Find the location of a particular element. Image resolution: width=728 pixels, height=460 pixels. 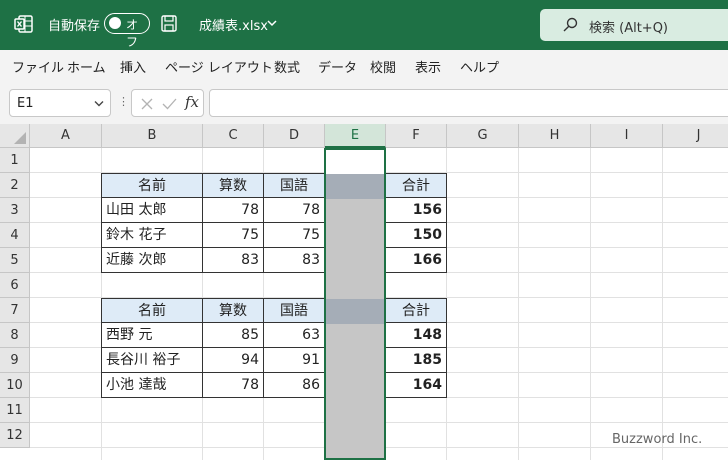

table1-row3-japanese: 83 is located at coordinates (294, 260).